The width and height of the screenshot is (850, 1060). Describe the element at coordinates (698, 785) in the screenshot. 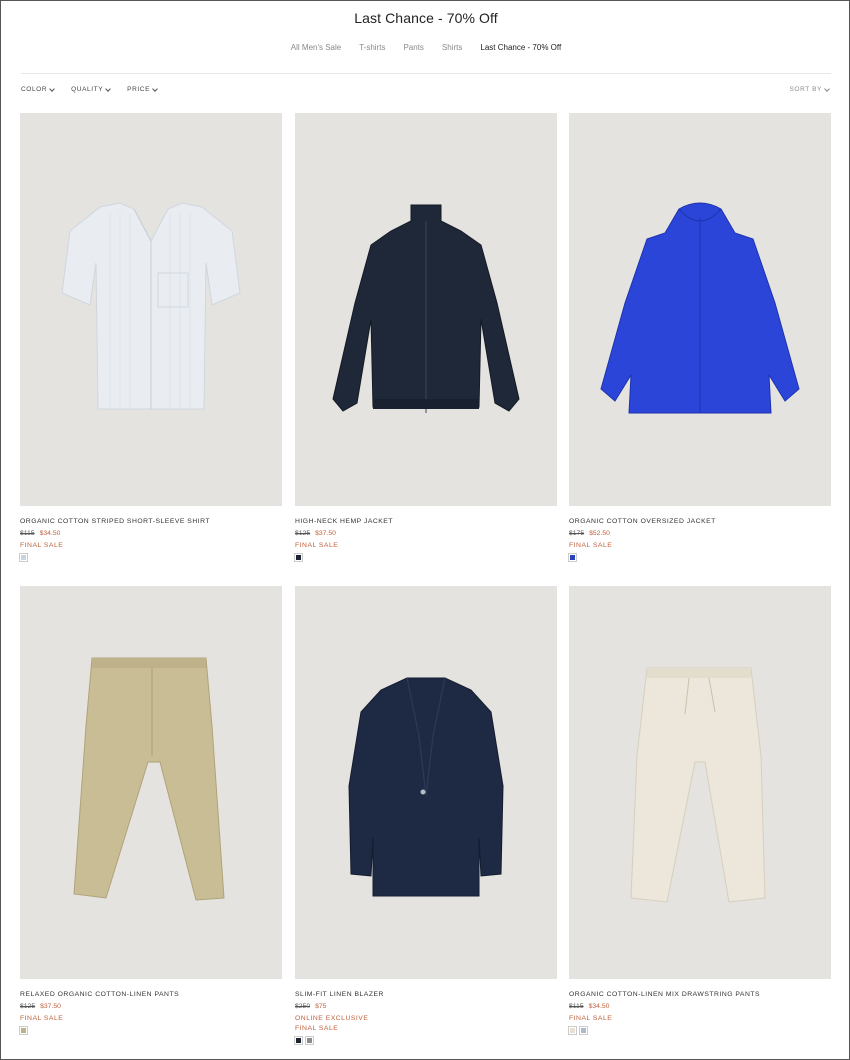

I see `drawstring-pants-image` at that location.